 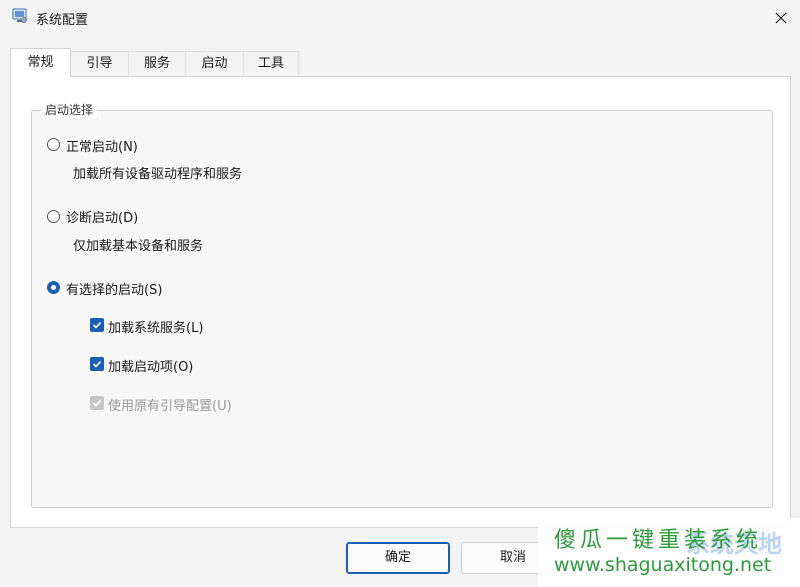 What do you see at coordinates (53, 144) in the screenshot?
I see `normal-startup-radio` at bounding box center [53, 144].